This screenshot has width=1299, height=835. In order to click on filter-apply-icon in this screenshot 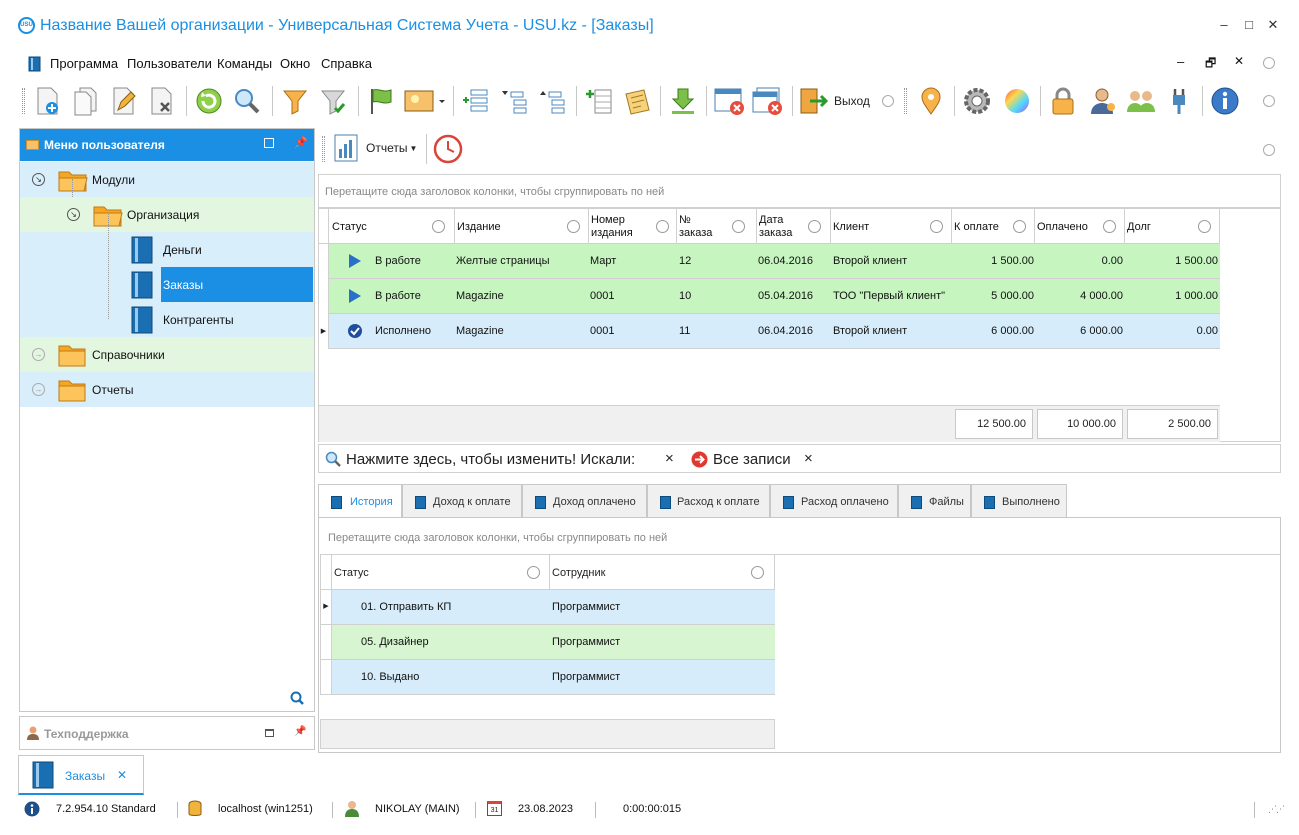, I will do `click(333, 101)`.